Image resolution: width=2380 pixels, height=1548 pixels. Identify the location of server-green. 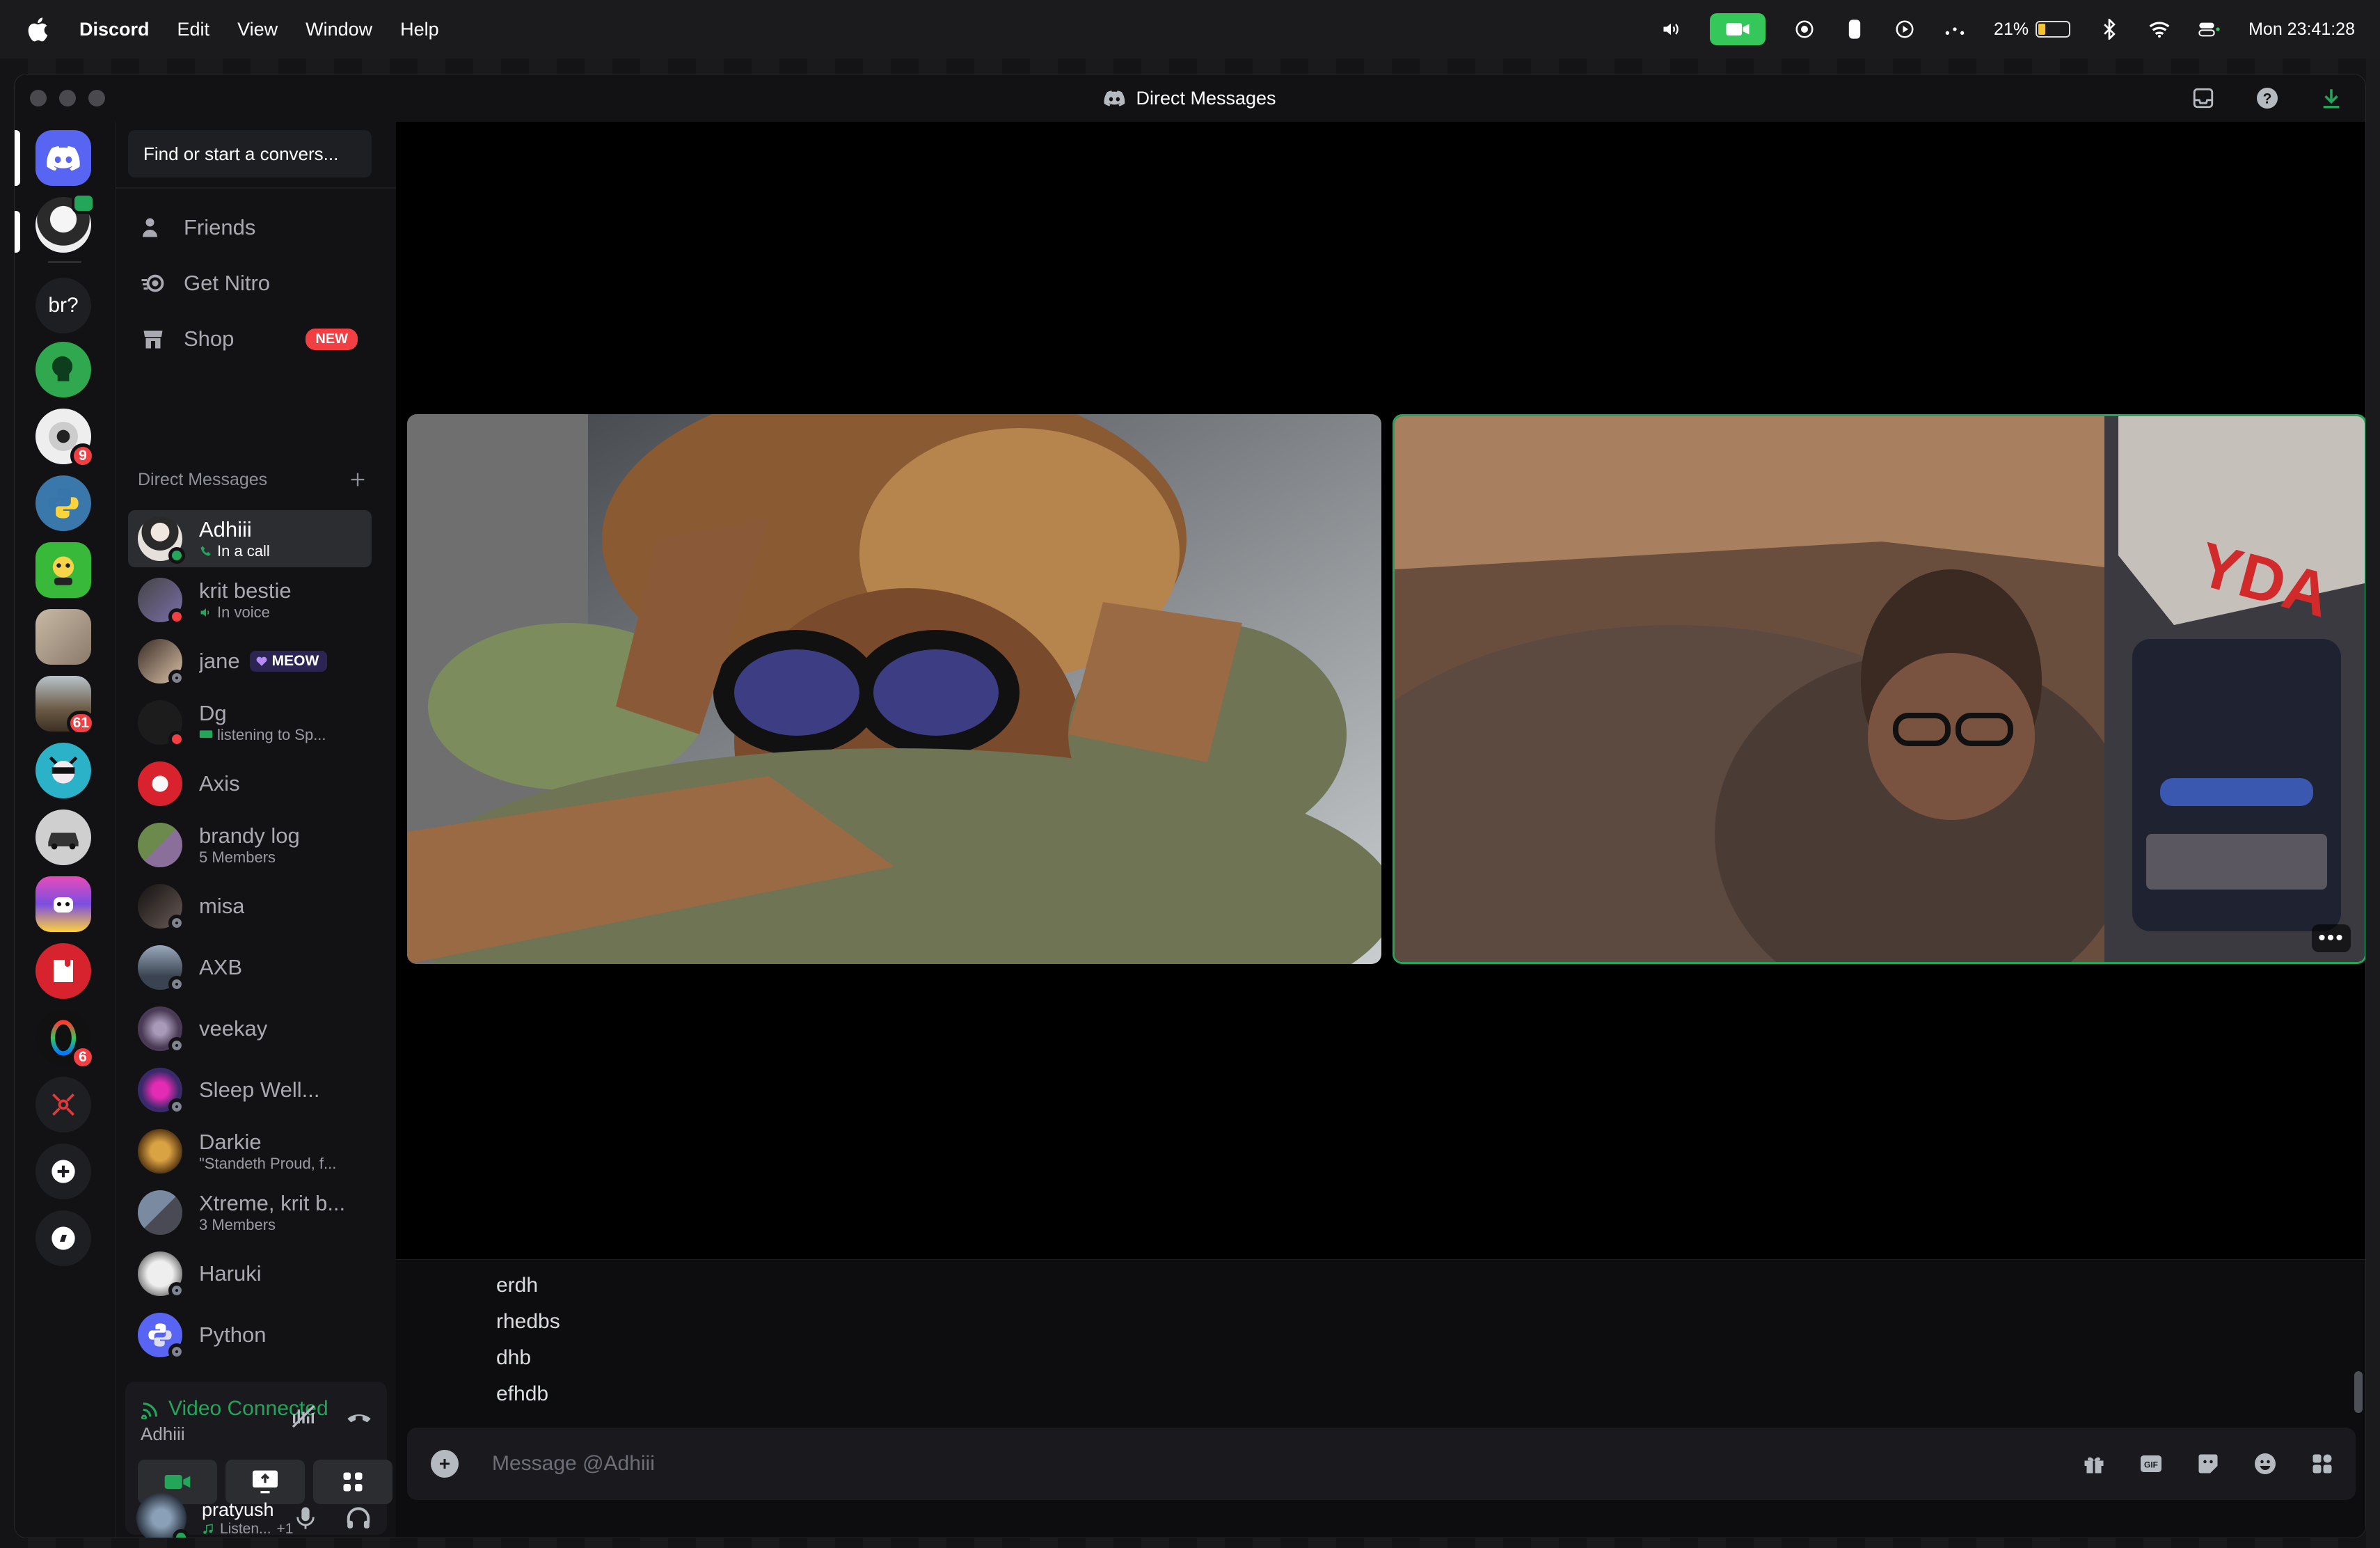
(63, 369).